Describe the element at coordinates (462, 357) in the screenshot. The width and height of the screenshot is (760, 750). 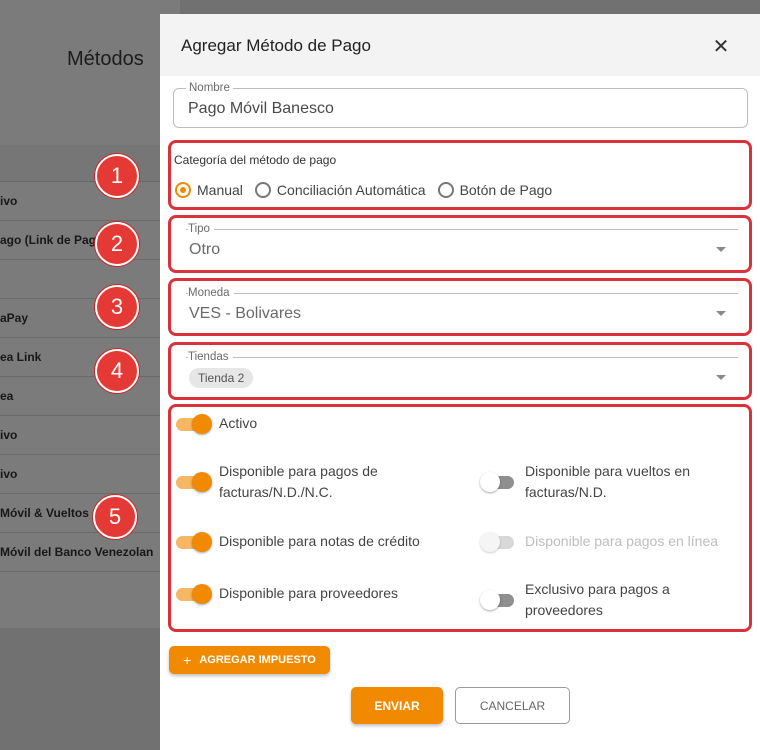
I see `stores-select-line` at that location.